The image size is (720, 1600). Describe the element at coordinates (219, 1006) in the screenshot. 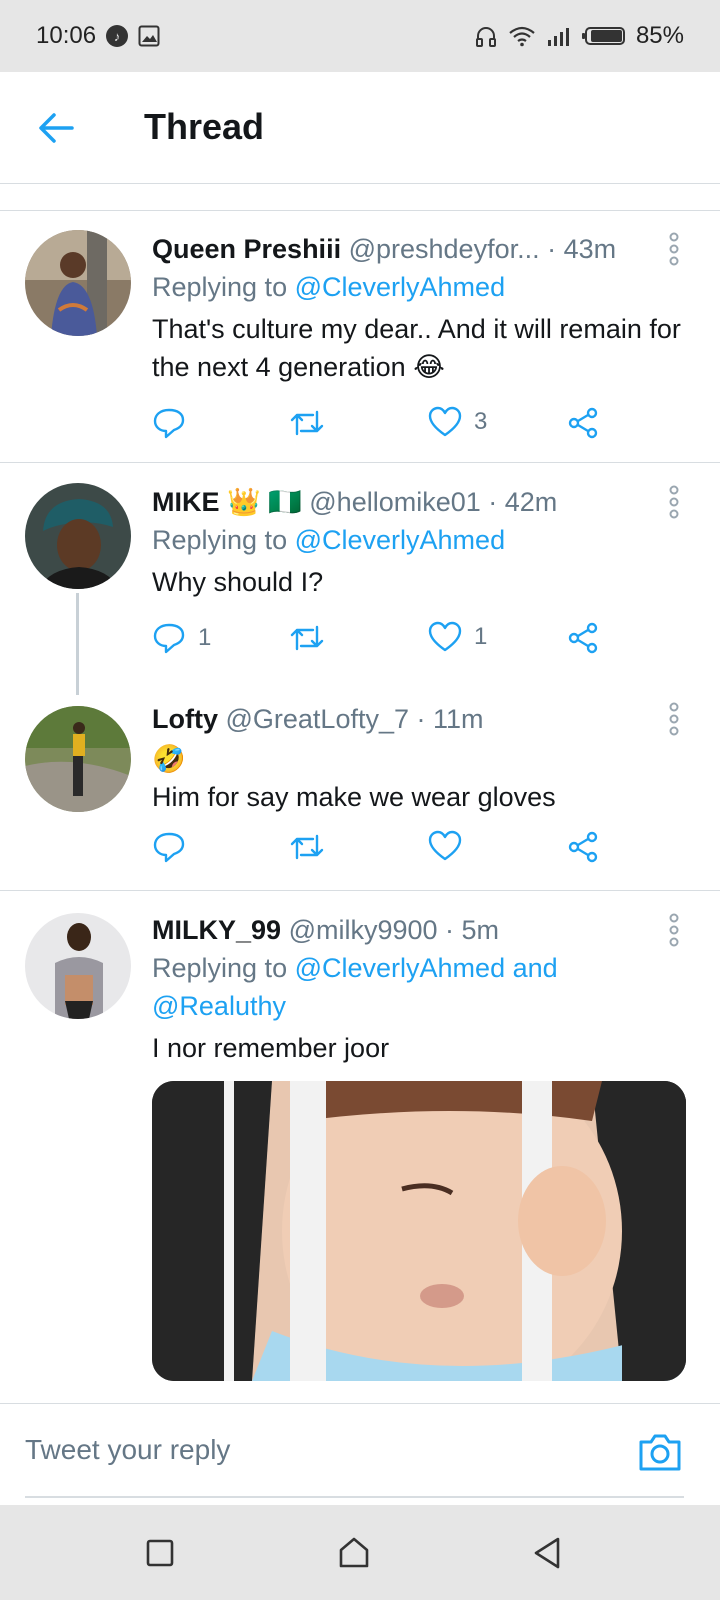

I see `mention-link: @Realuthy` at that location.